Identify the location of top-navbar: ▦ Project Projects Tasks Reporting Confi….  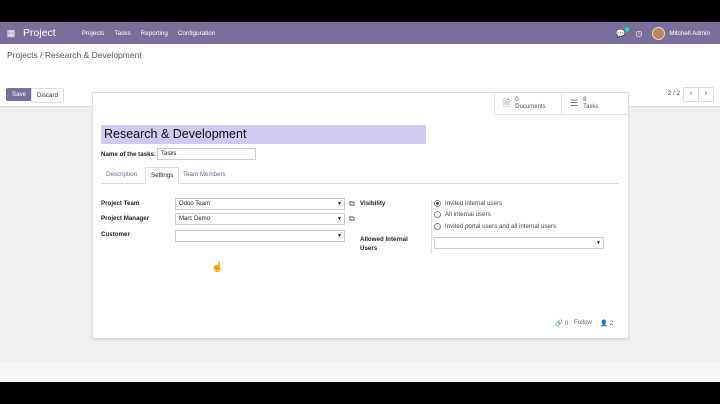
(360, 33).